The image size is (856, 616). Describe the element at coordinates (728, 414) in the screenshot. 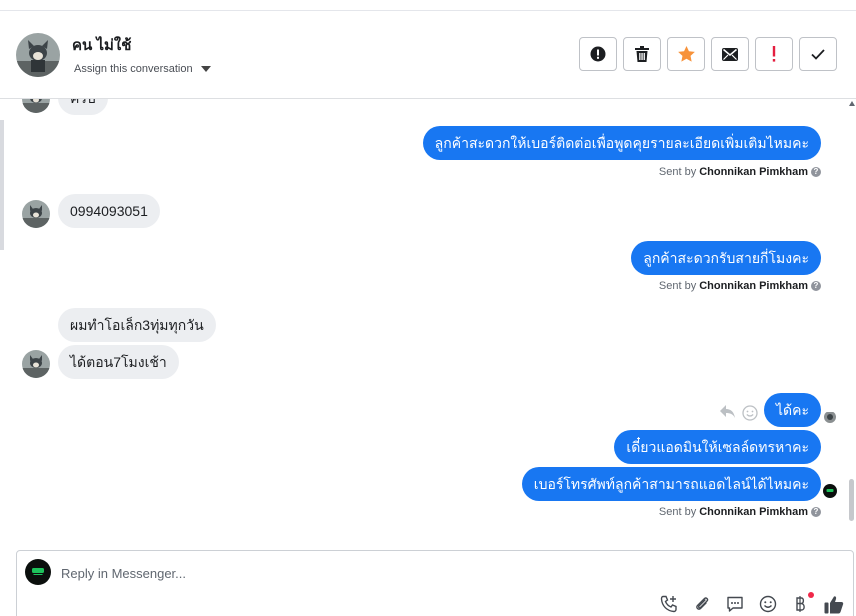

I see `reply-icon` at that location.